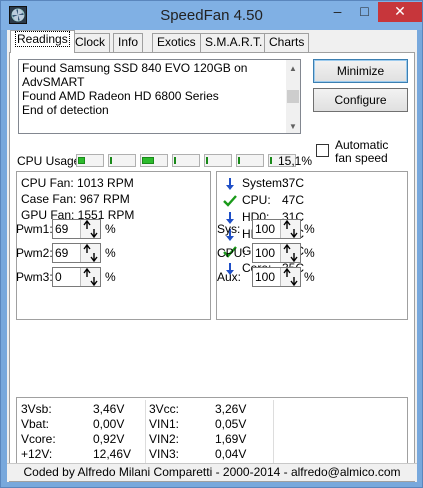  What do you see at coordinates (400, 12) in the screenshot?
I see `window-close-button: ✕` at bounding box center [400, 12].